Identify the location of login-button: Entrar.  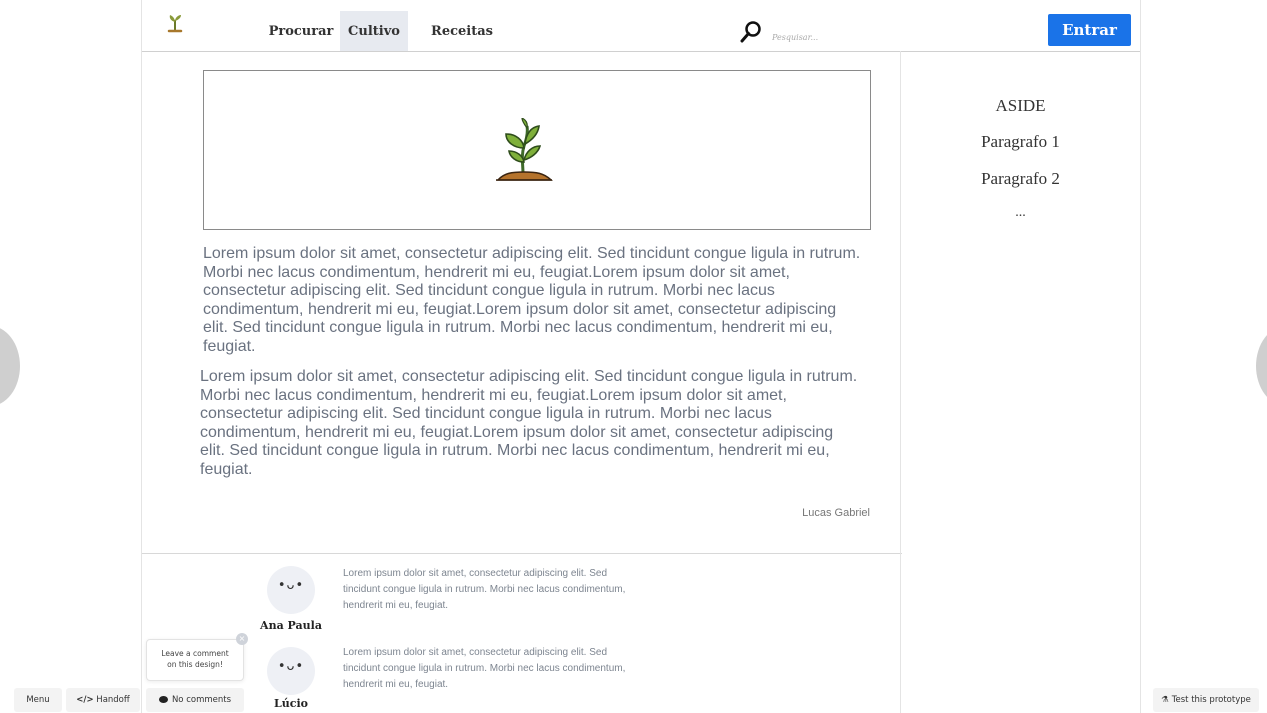
(1089, 30).